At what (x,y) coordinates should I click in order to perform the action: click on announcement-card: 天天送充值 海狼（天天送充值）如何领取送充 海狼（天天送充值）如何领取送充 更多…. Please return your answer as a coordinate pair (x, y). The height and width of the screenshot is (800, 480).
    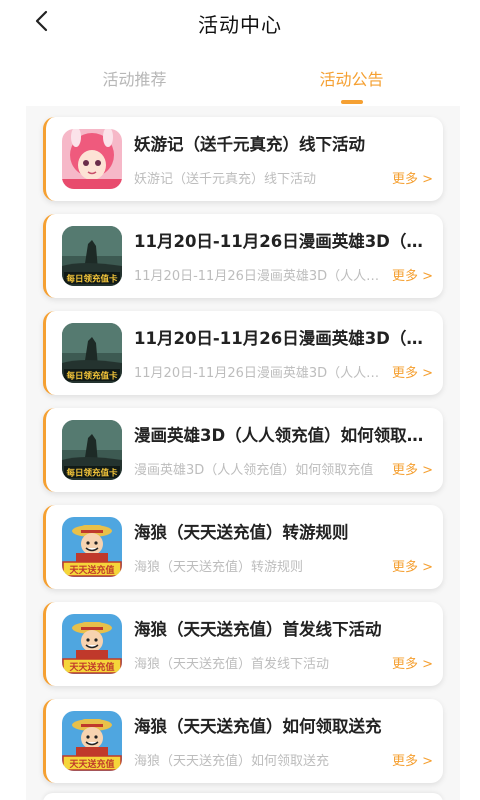
    Looking at the image, I should click on (243, 741).